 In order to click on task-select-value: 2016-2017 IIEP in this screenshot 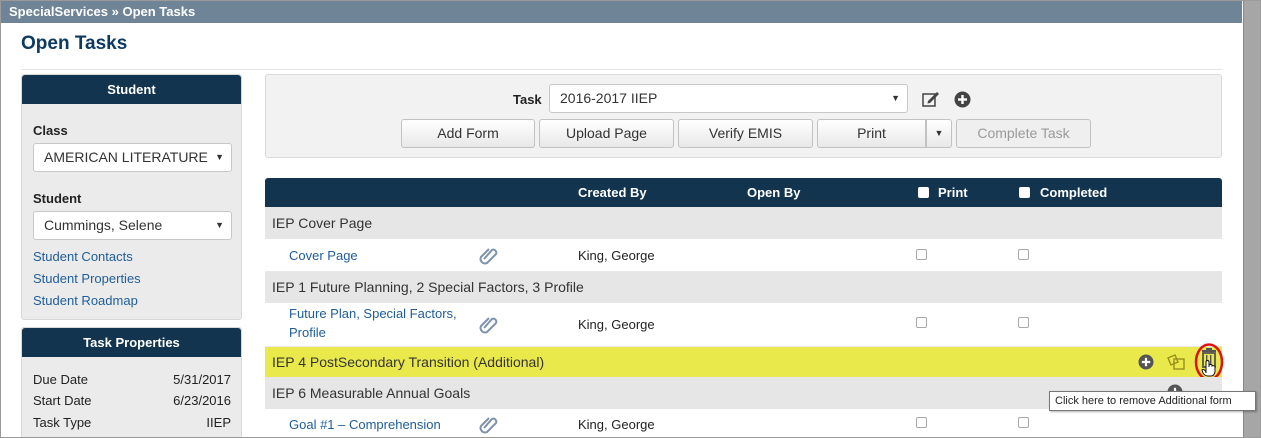, I will do `click(609, 98)`.